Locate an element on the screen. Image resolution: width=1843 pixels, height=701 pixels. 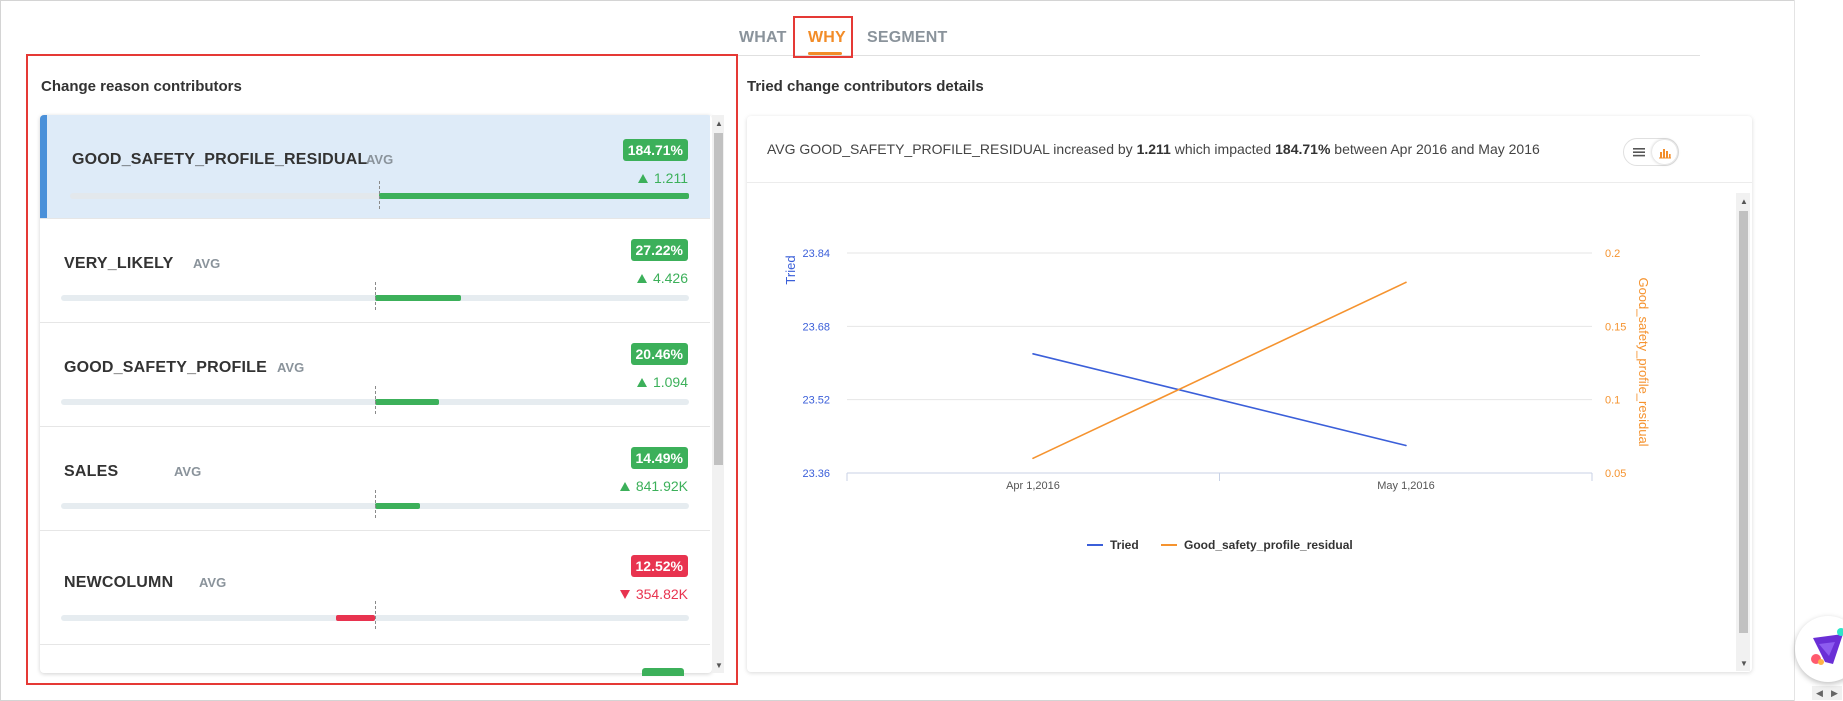
x-tick-label: Apr 1,2016 is located at coordinates (1033, 486).